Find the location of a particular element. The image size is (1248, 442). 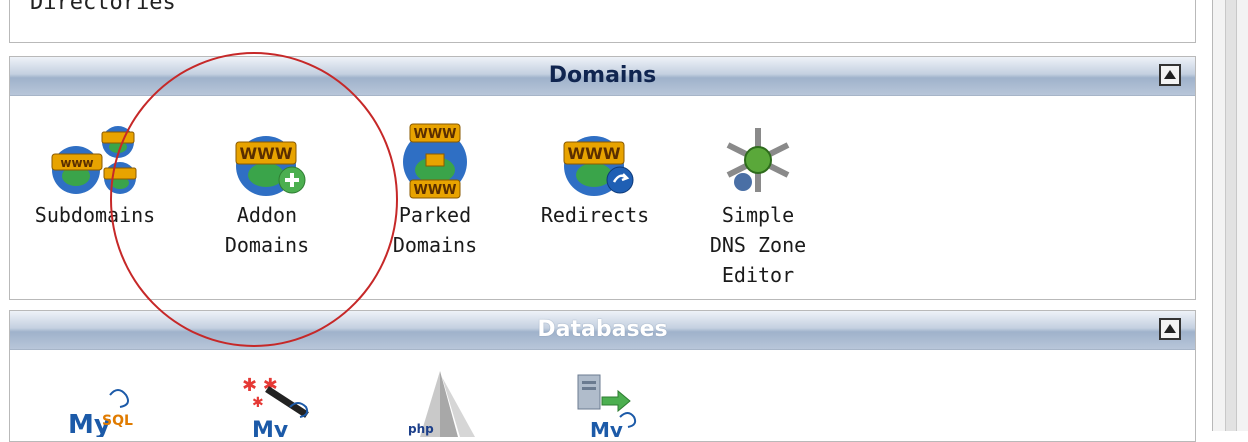

subdomains-icon: www is located at coordinates (94, 160).